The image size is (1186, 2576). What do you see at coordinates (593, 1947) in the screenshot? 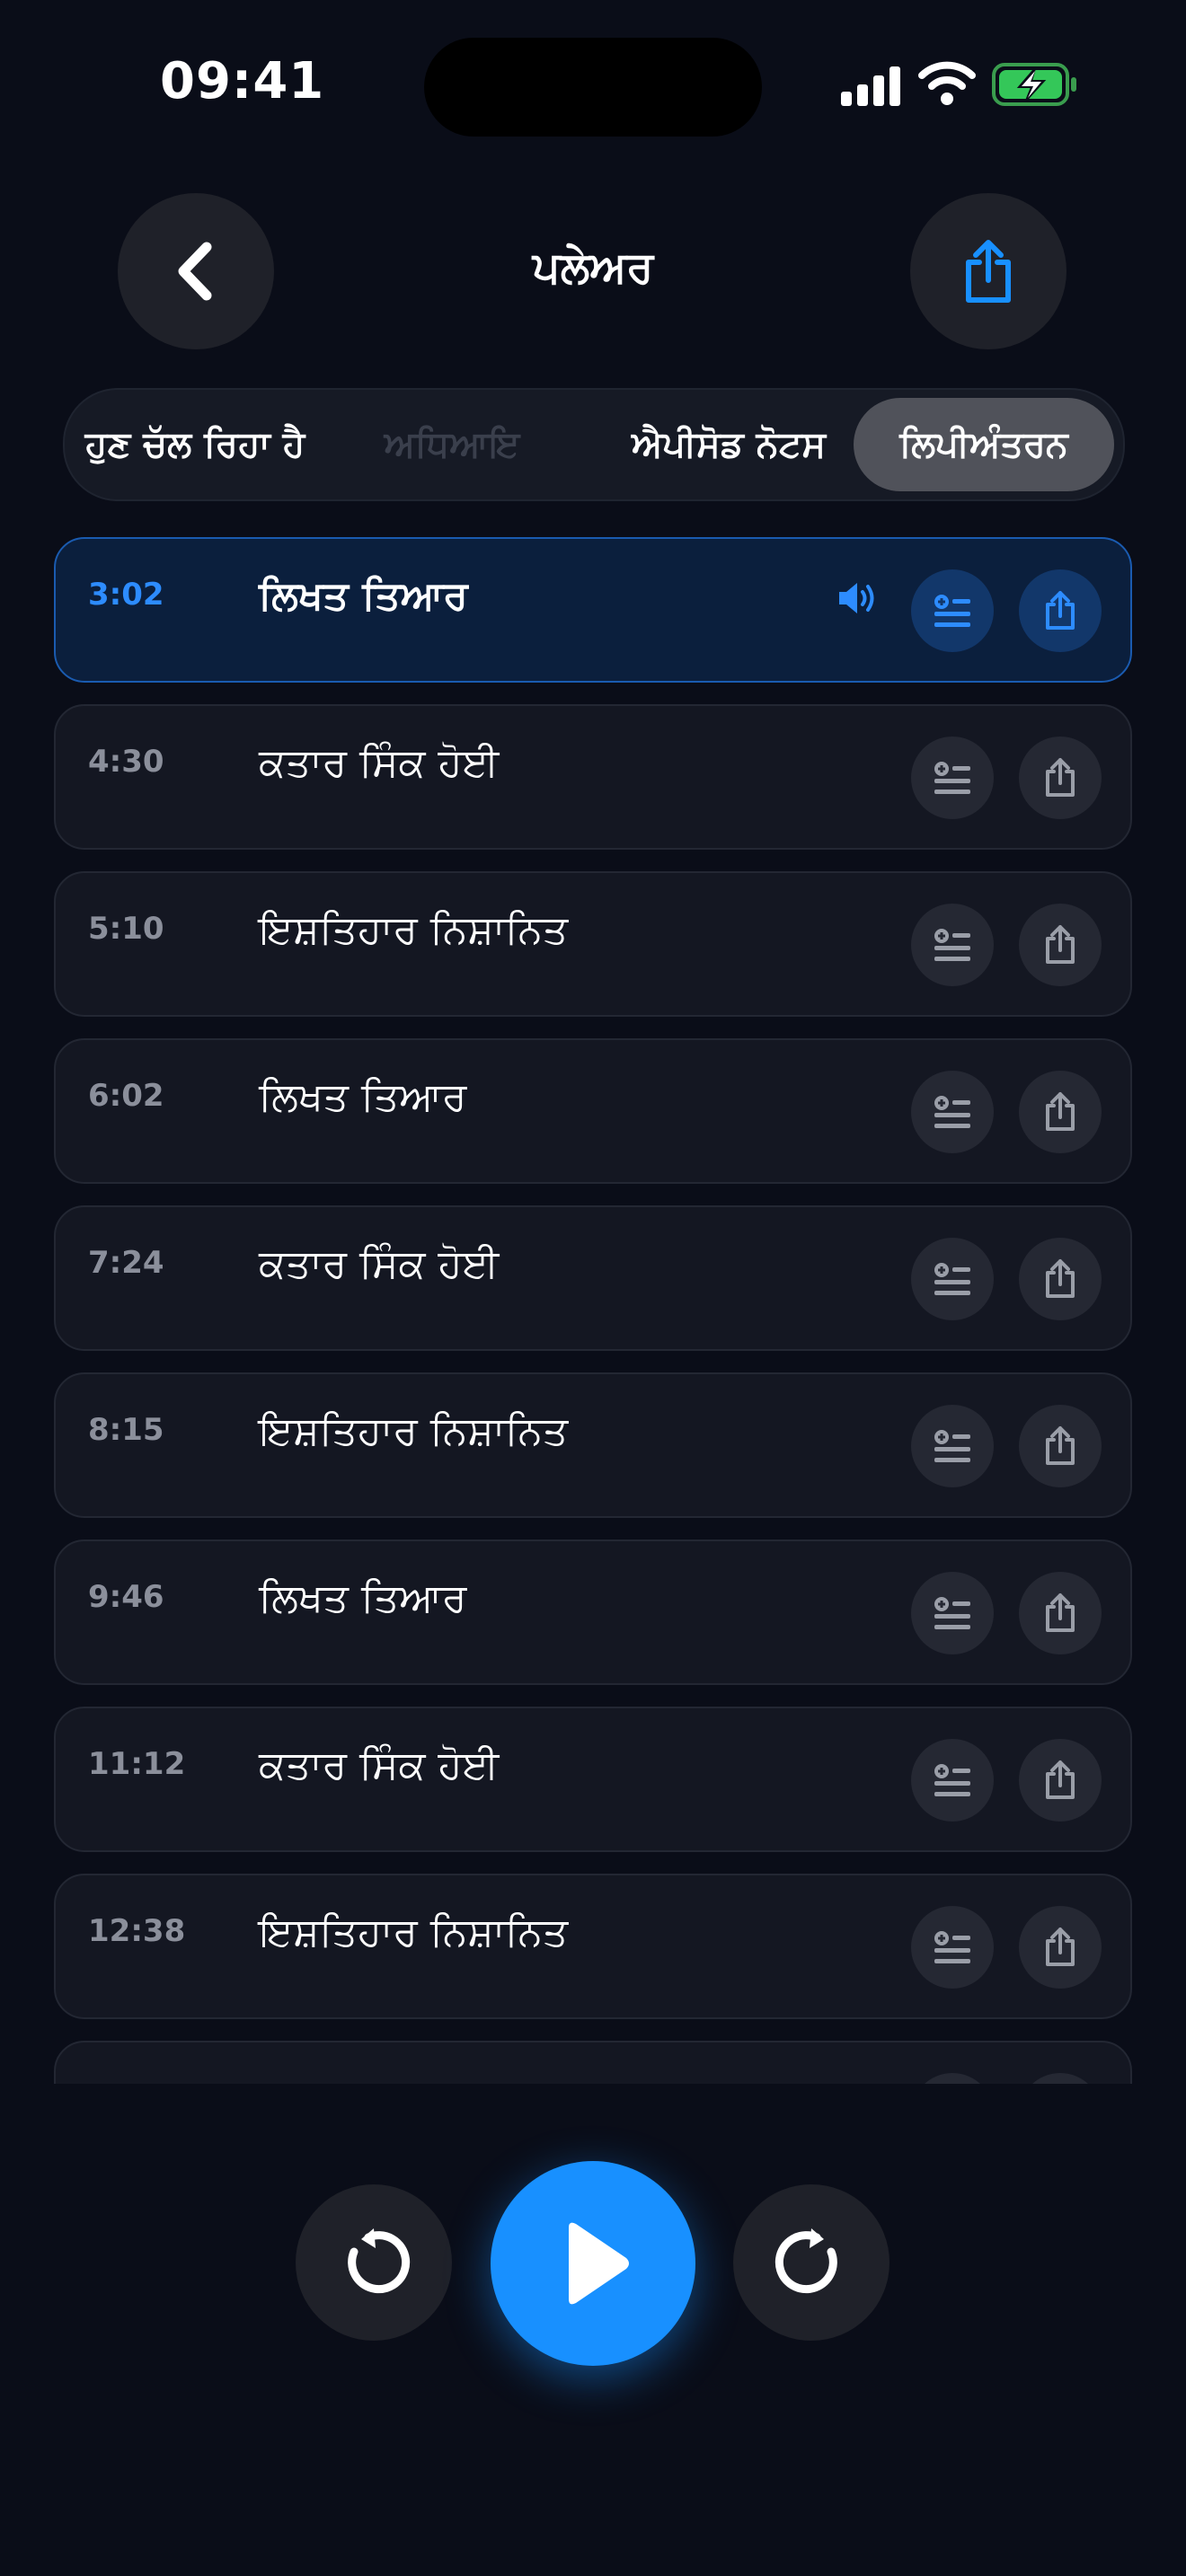
I see `transcript-row: 12:38 ਇਸ਼ਤਿਹਾਰ ਨਿਸ਼ਾਨਿਤ` at bounding box center [593, 1947].